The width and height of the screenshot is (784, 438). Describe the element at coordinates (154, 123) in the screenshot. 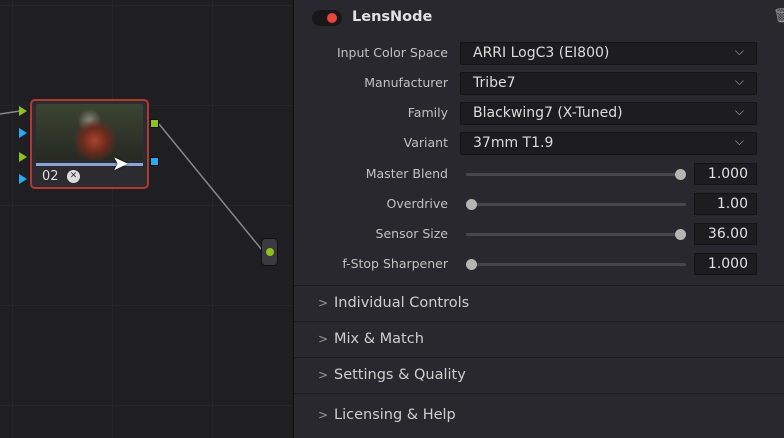

I see `output-green-square` at that location.